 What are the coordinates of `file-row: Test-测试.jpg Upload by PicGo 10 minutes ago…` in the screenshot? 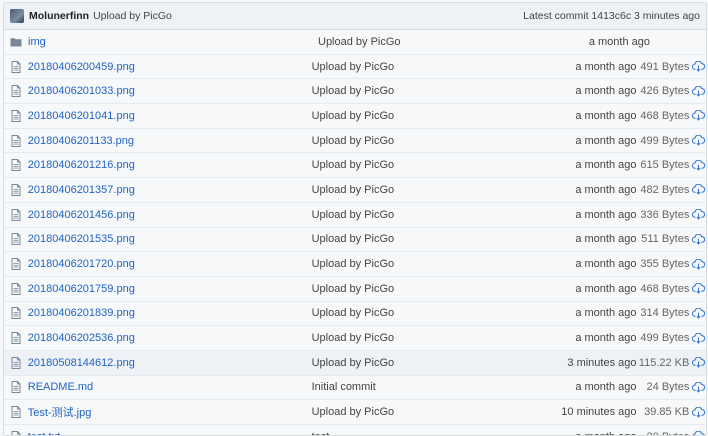 It's located at (355, 412).